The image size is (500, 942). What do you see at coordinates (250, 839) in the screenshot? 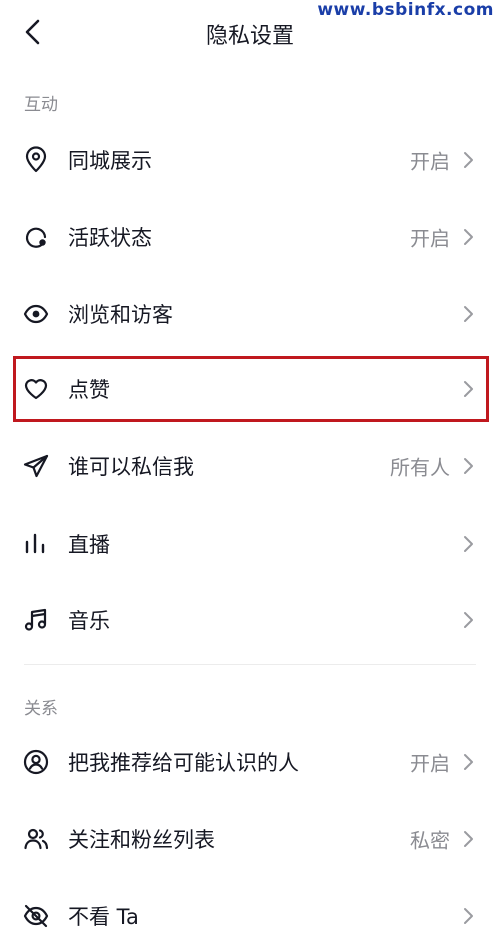
I see `setting-row-follow-fan-list: 关注和粉丝列表 私密` at bounding box center [250, 839].